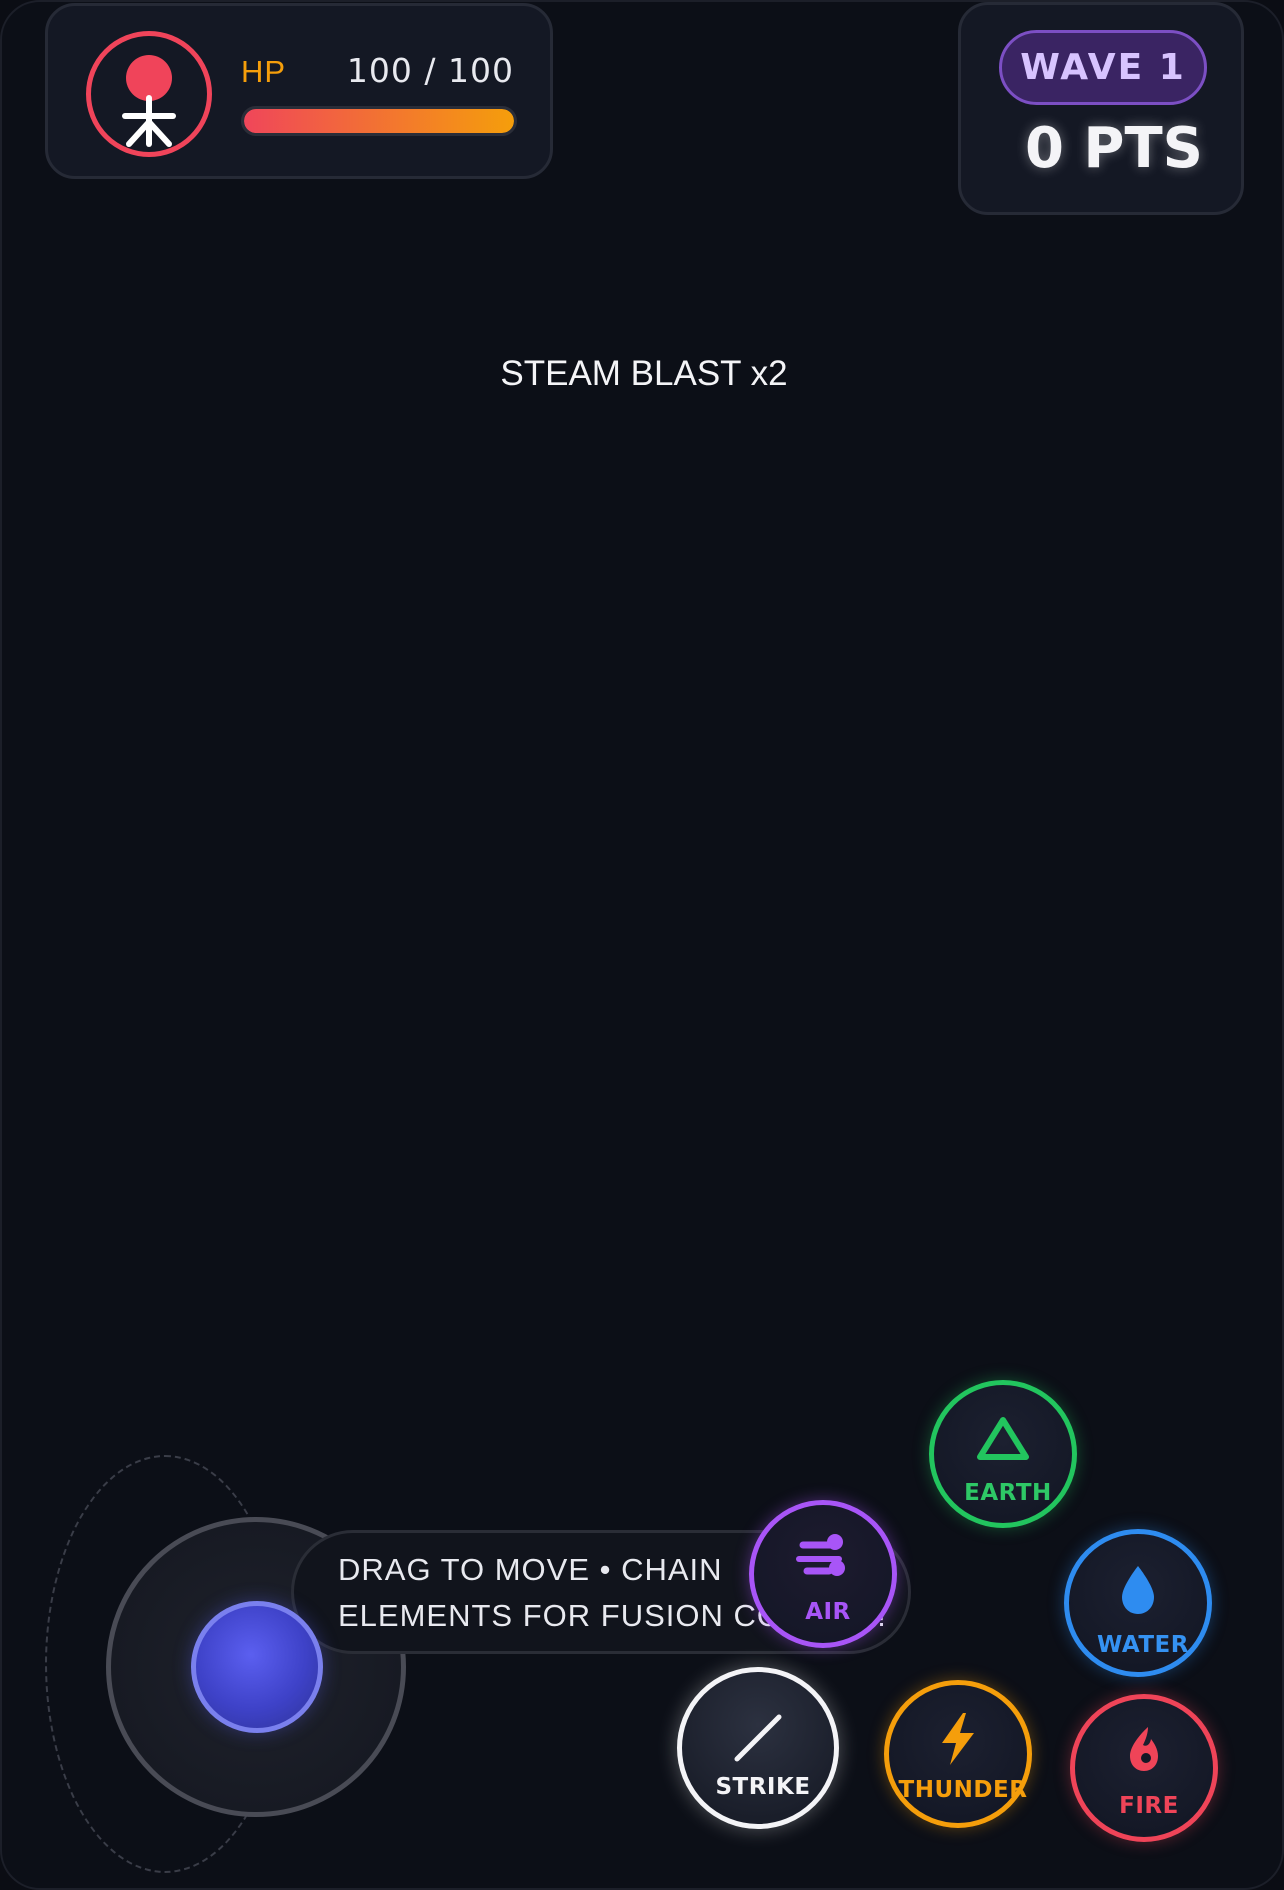  Describe the element at coordinates (1008, 1493) in the screenshot. I see `earth-label: EARTH` at that location.